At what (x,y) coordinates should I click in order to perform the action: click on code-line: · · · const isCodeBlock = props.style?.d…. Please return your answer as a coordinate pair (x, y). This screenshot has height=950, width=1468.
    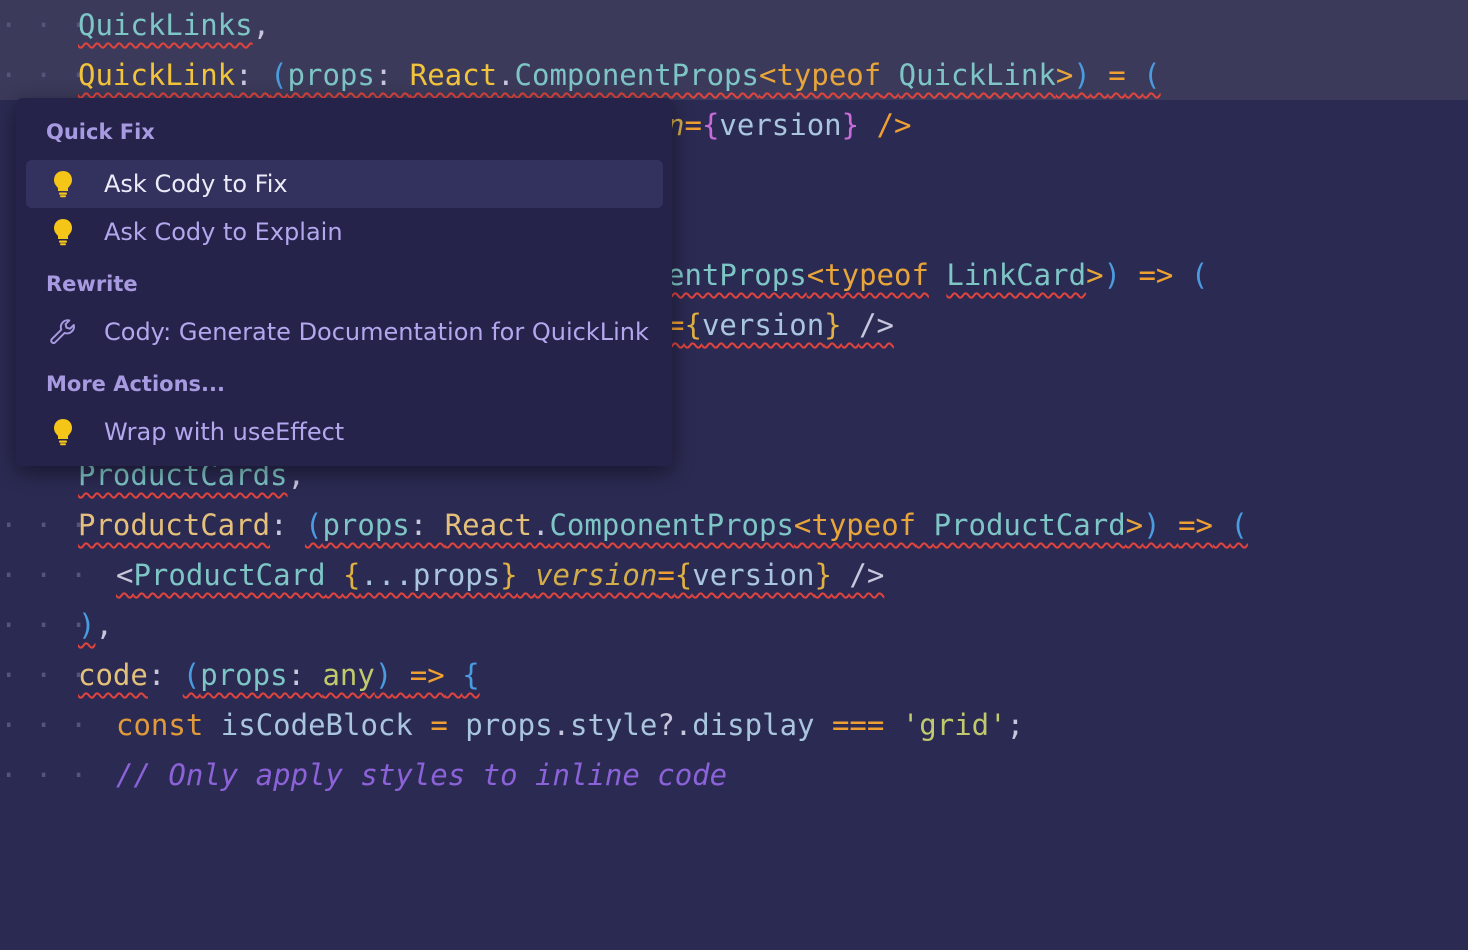
    Looking at the image, I should click on (734, 725).